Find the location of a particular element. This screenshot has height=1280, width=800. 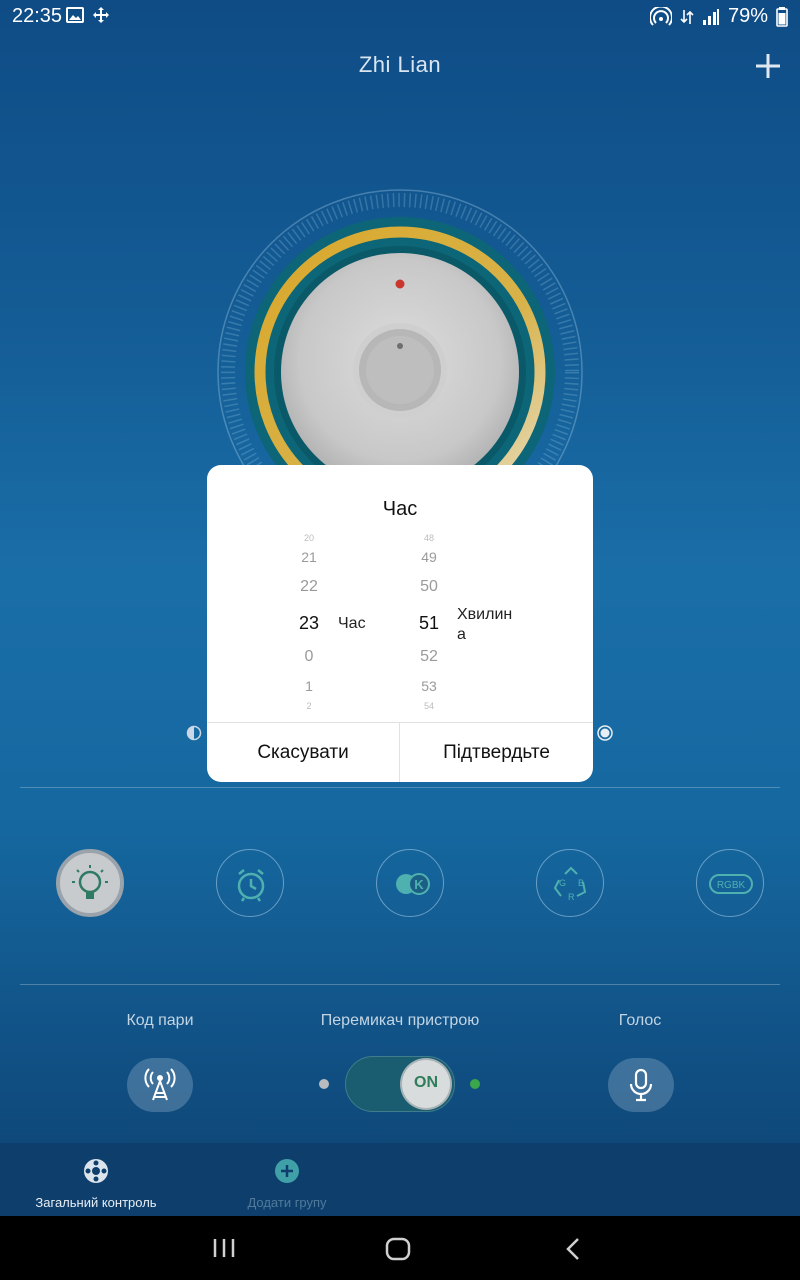

mode-timer-button is located at coordinates (250, 883).